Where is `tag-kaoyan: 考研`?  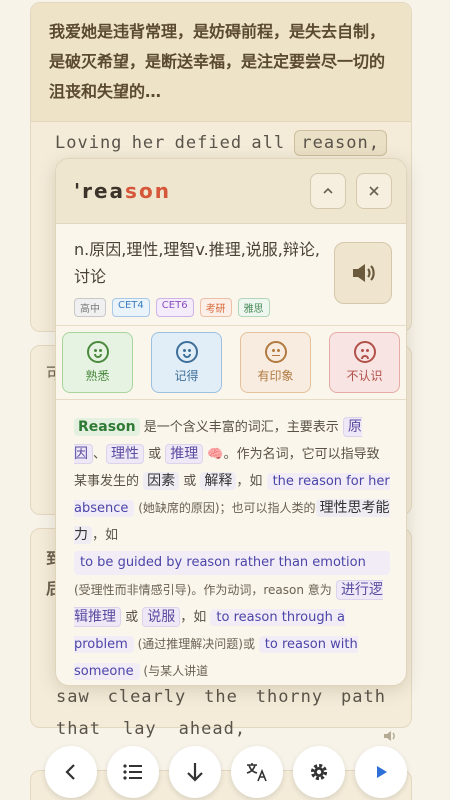
tag-kaoyan: 考研 is located at coordinates (215, 307).